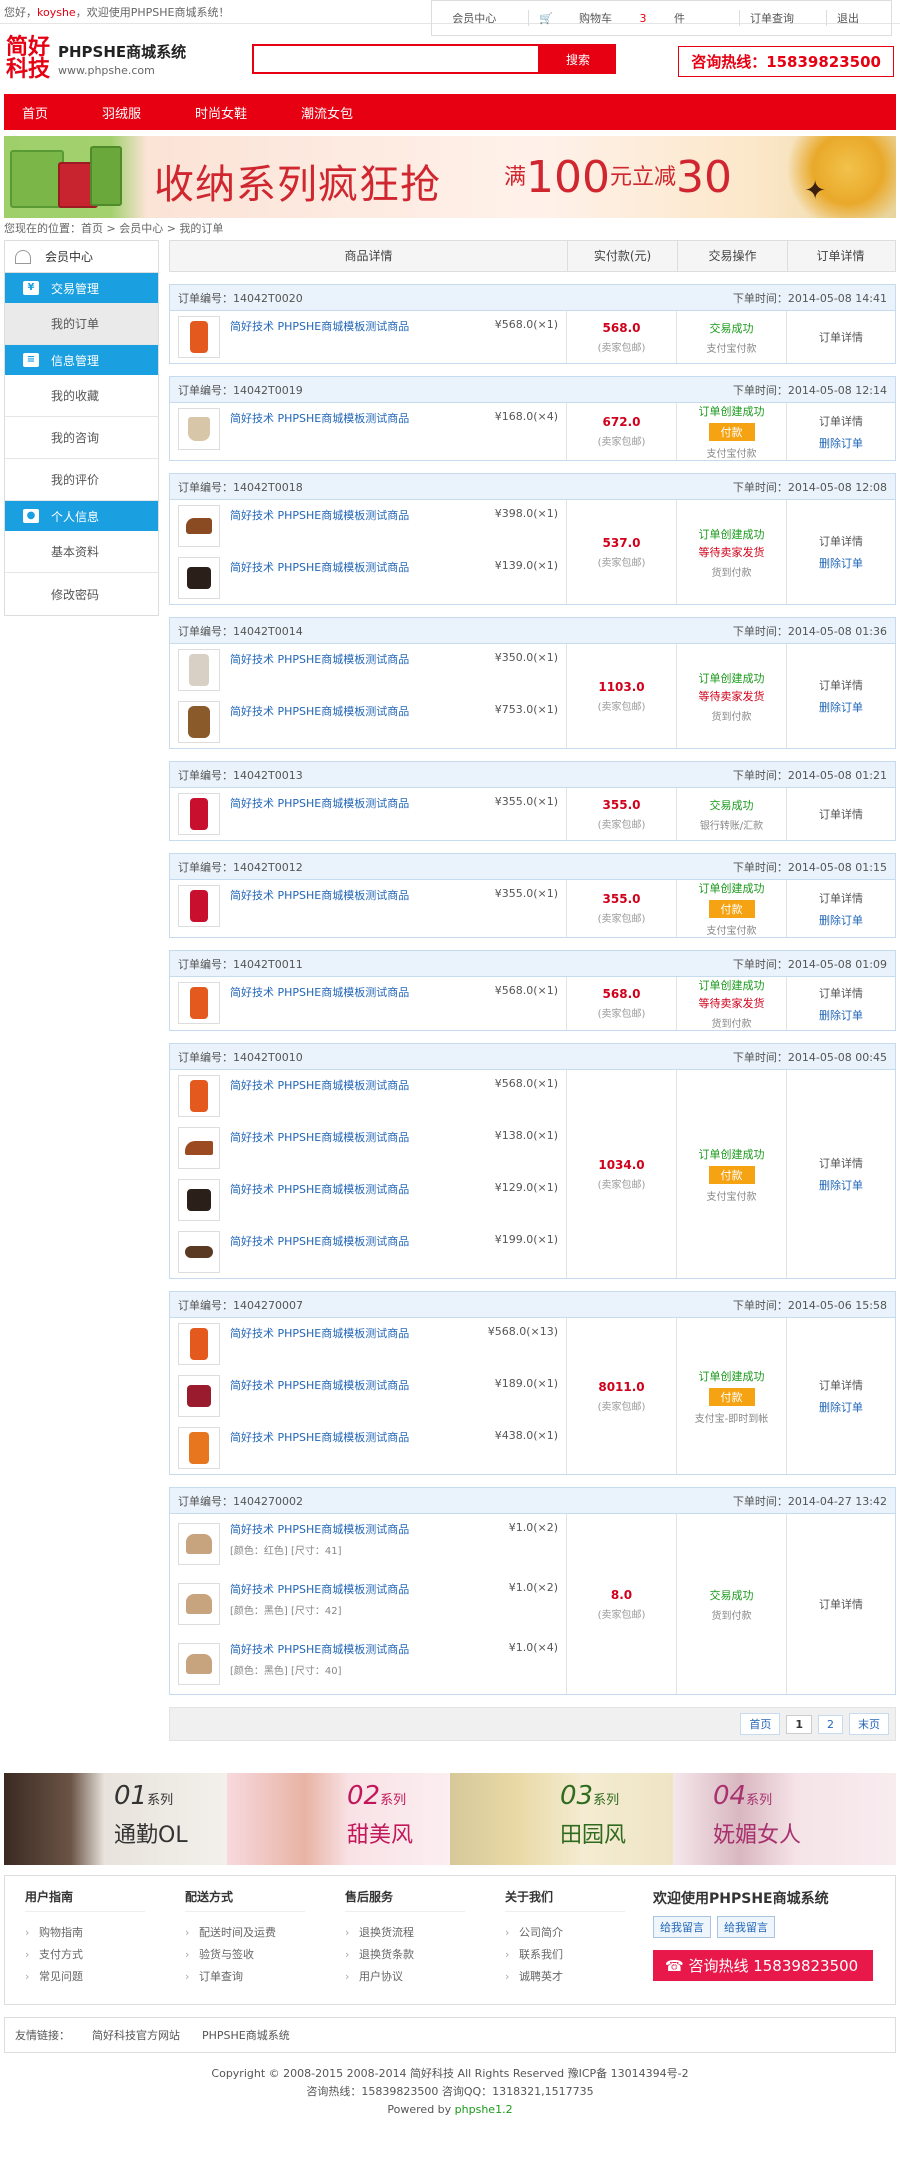  Describe the element at coordinates (35, 112) in the screenshot. I see `nav-item-home: 首页` at that location.